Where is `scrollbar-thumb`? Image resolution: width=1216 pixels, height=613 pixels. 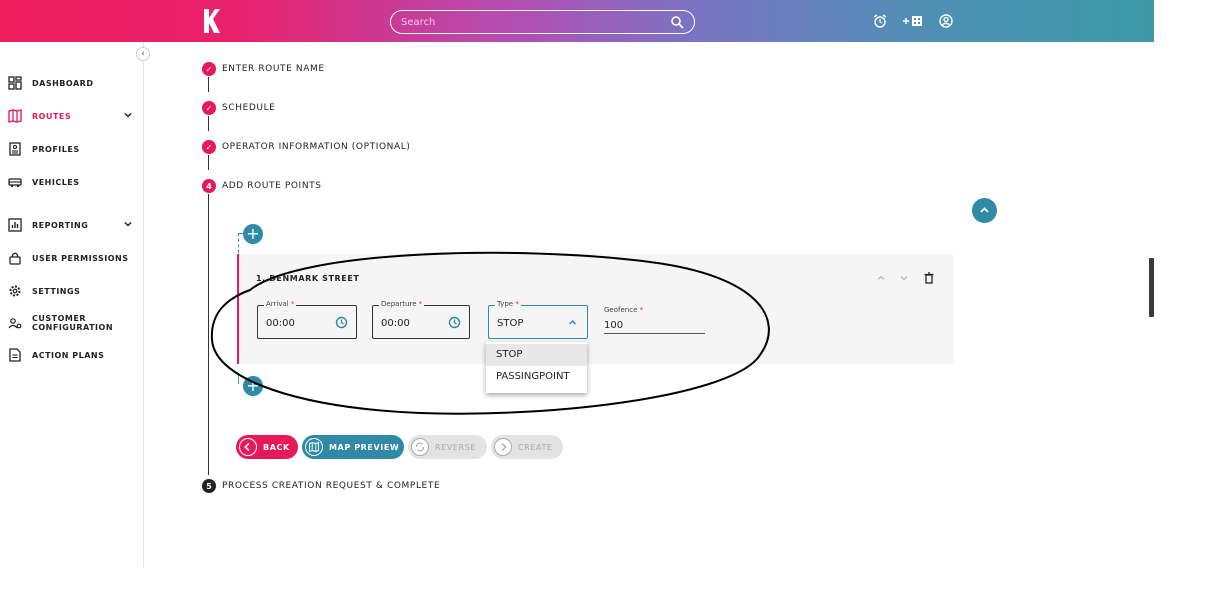
scrollbar-thumb is located at coordinates (1151, 287).